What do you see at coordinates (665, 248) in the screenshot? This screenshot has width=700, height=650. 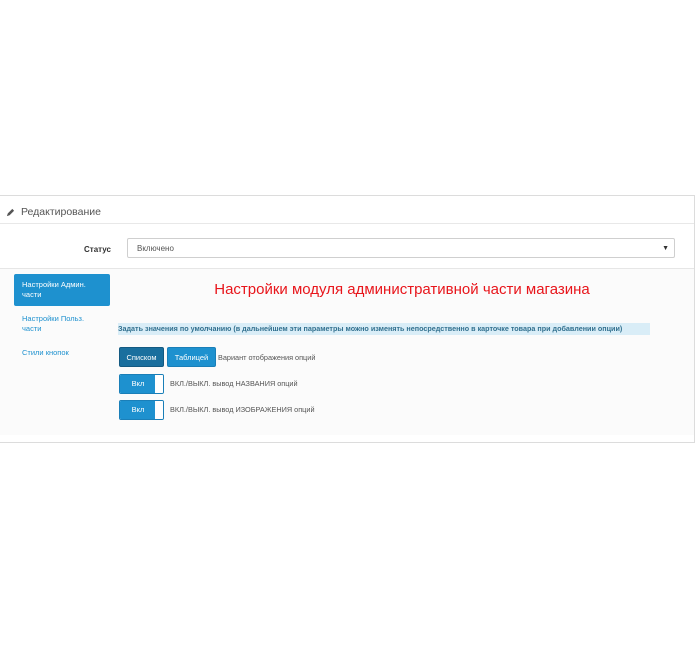 I see `caret-down-icon: ▼` at bounding box center [665, 248].